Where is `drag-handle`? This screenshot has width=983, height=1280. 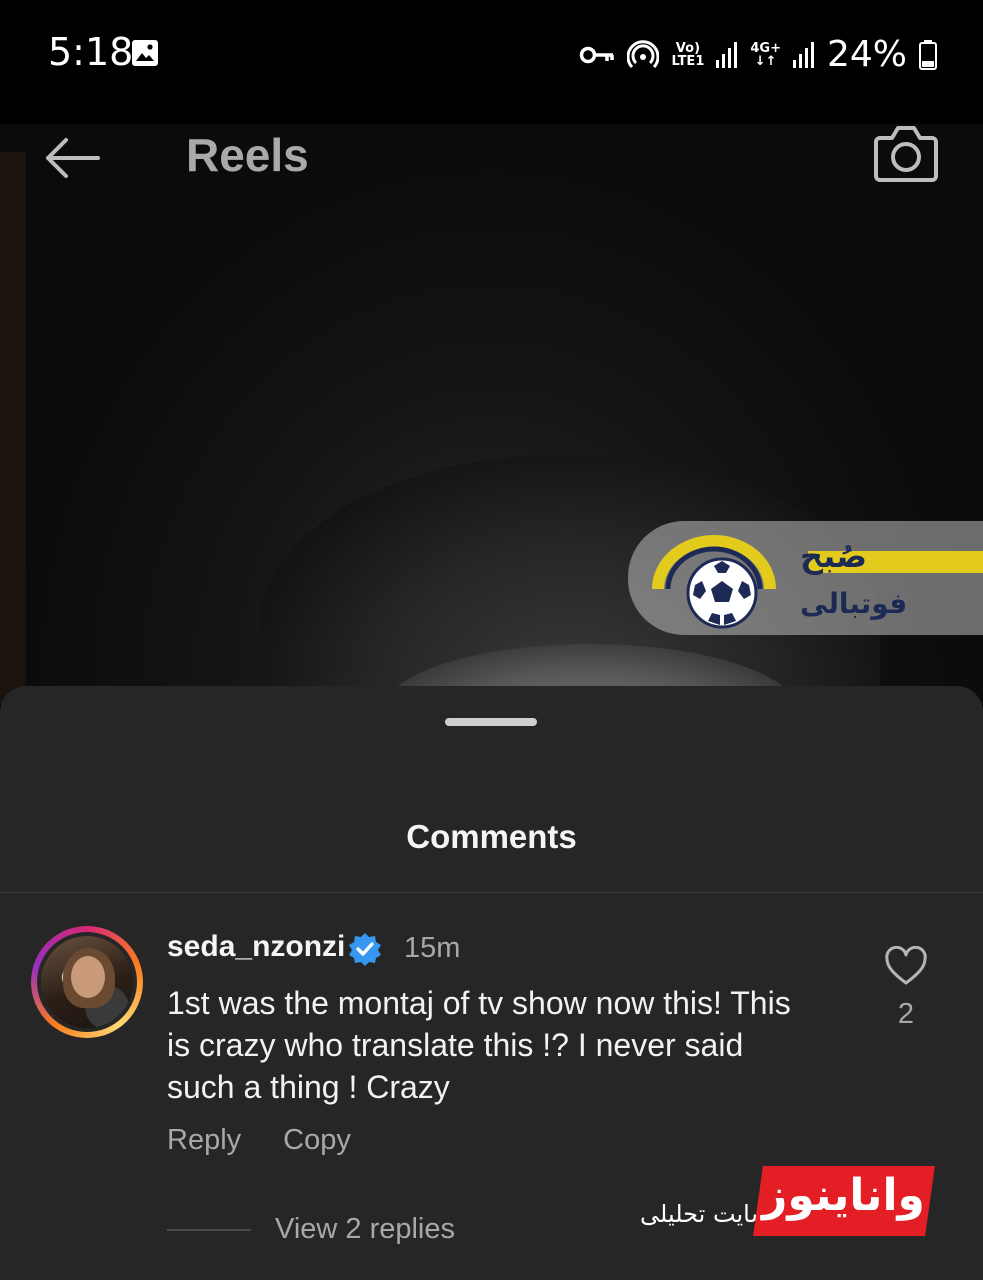
drag-handle is located at coordinates (491, 722).